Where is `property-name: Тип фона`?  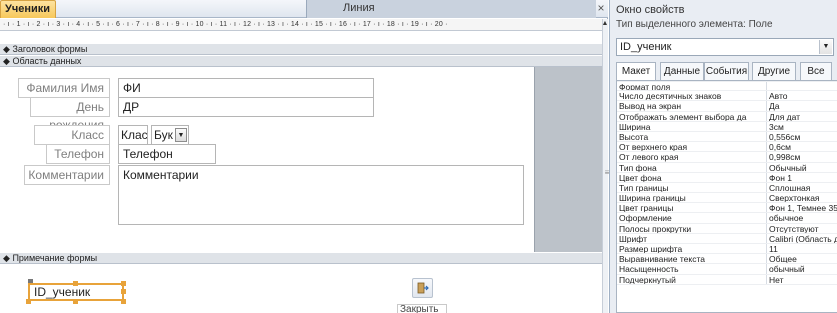 property-name: Тип фона is located at coordinates (692, 167).